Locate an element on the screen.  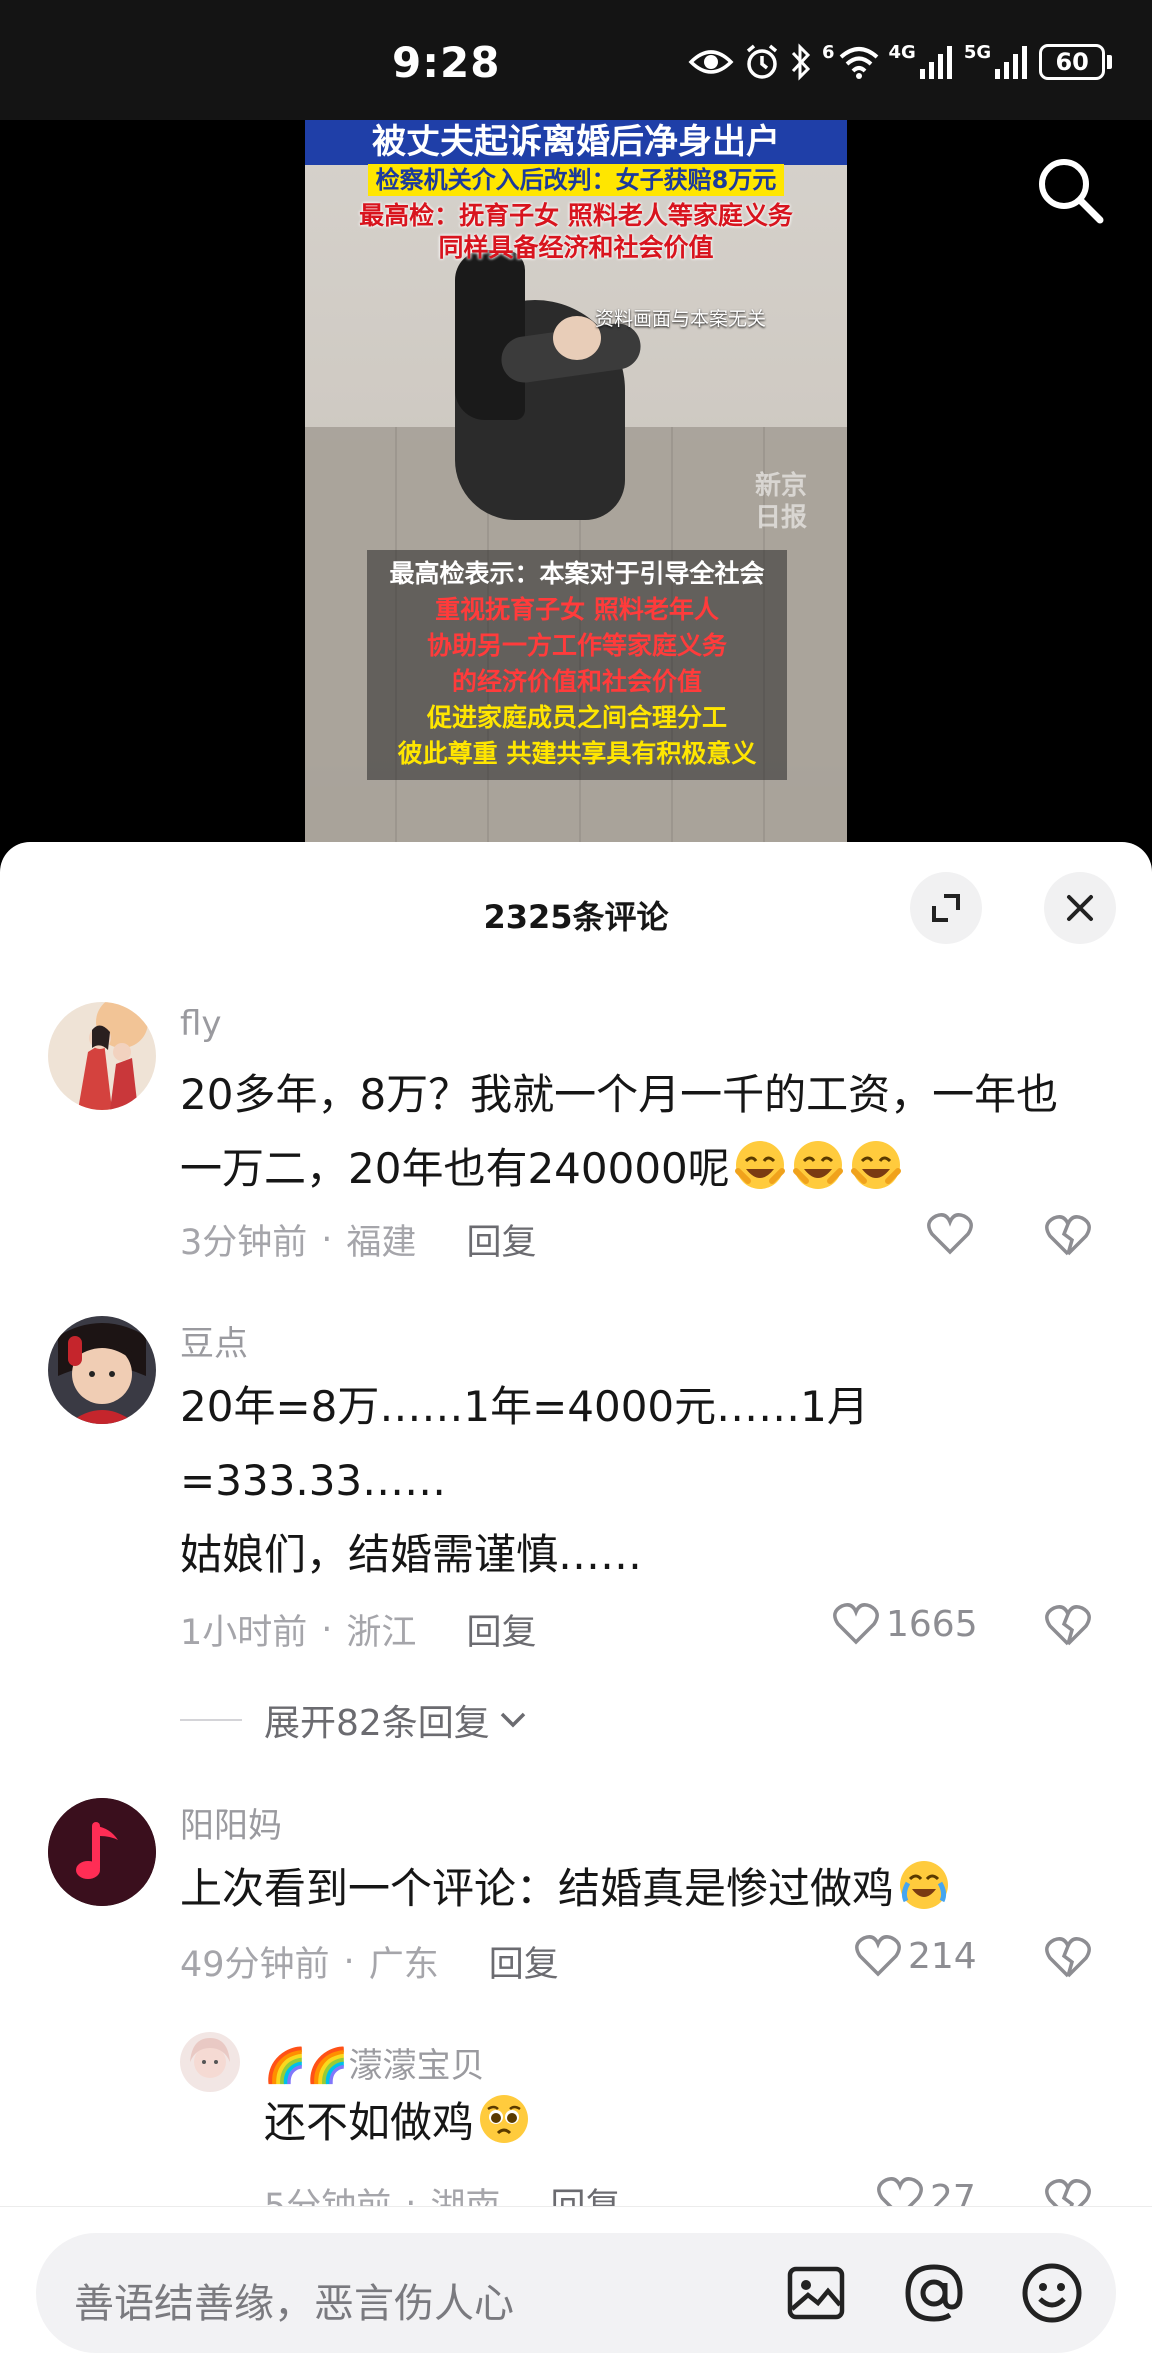
comment-location: 广东 is located at coordinates (403, 1965).